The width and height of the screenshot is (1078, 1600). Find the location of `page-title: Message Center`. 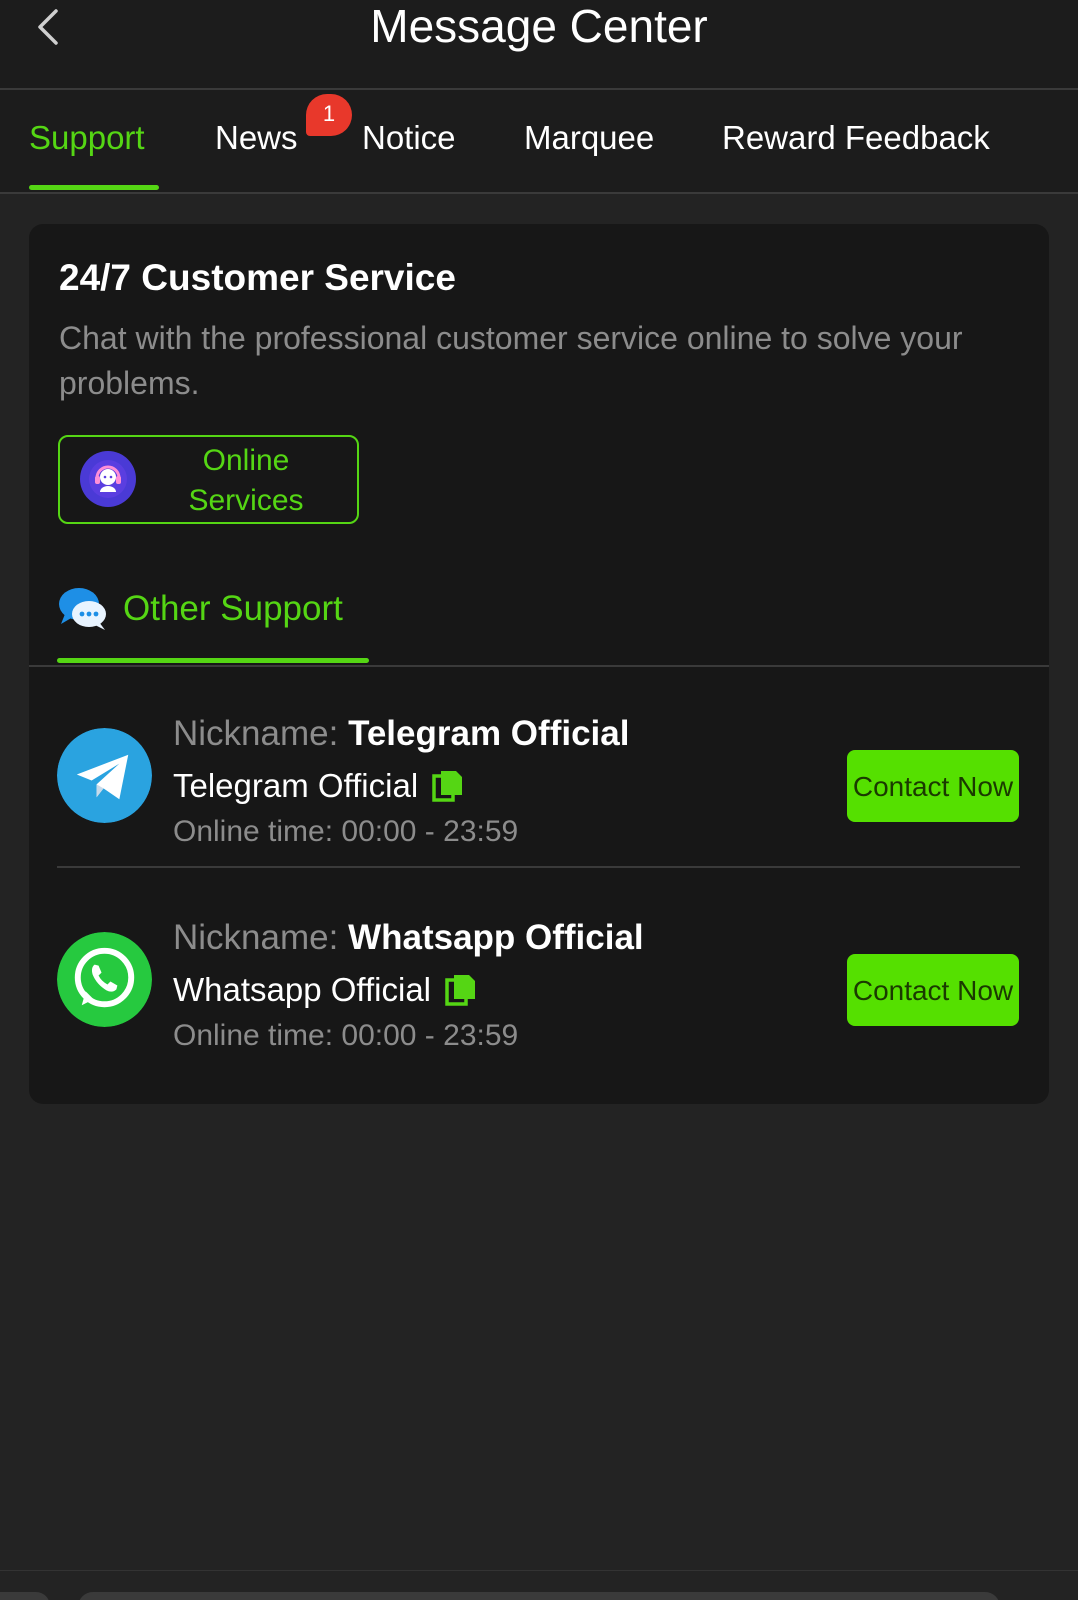

page-title: Message Center is located at coordinates (539, 26).